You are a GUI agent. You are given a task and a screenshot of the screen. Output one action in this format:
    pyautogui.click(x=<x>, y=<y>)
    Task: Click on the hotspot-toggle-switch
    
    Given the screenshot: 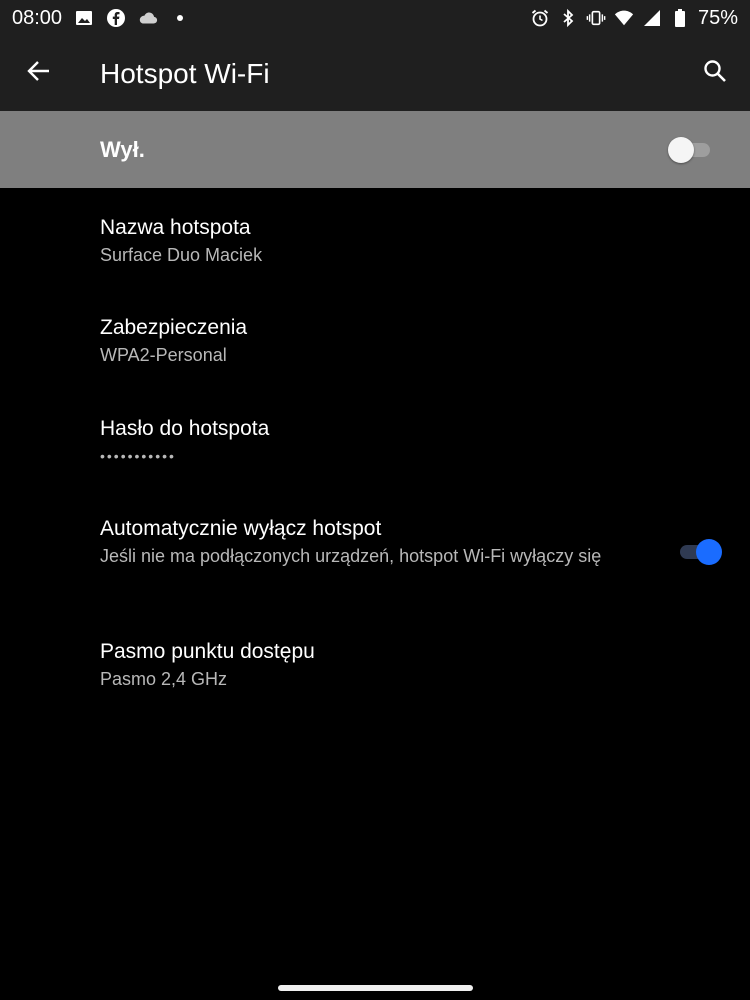 What is the action you would take?
    pyautogui.click(x=690, y=149)
    